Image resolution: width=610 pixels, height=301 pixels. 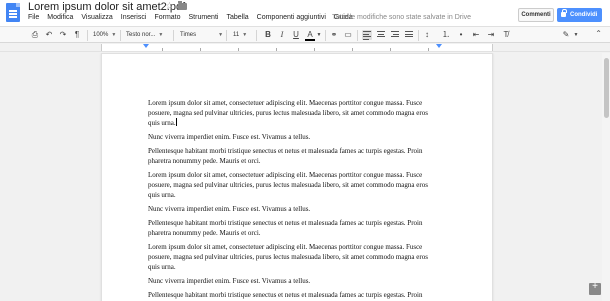 What do you see at coordinates (63, 35) in the screenshot?
I see `redo-icon: ↷` at bounding box center [63, 35].